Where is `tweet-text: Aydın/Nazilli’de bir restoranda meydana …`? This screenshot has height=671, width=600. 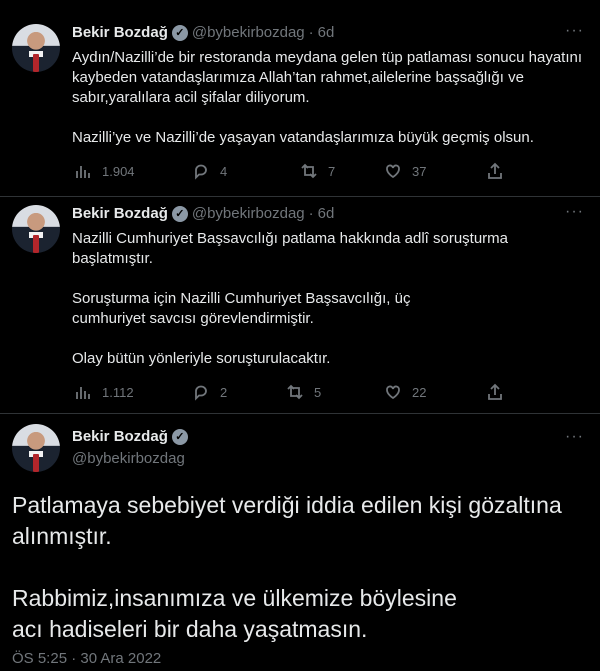
tweet-text: Aydın/Nazilli’de bir restoranda meydana … is located at coordinates (330, 98).